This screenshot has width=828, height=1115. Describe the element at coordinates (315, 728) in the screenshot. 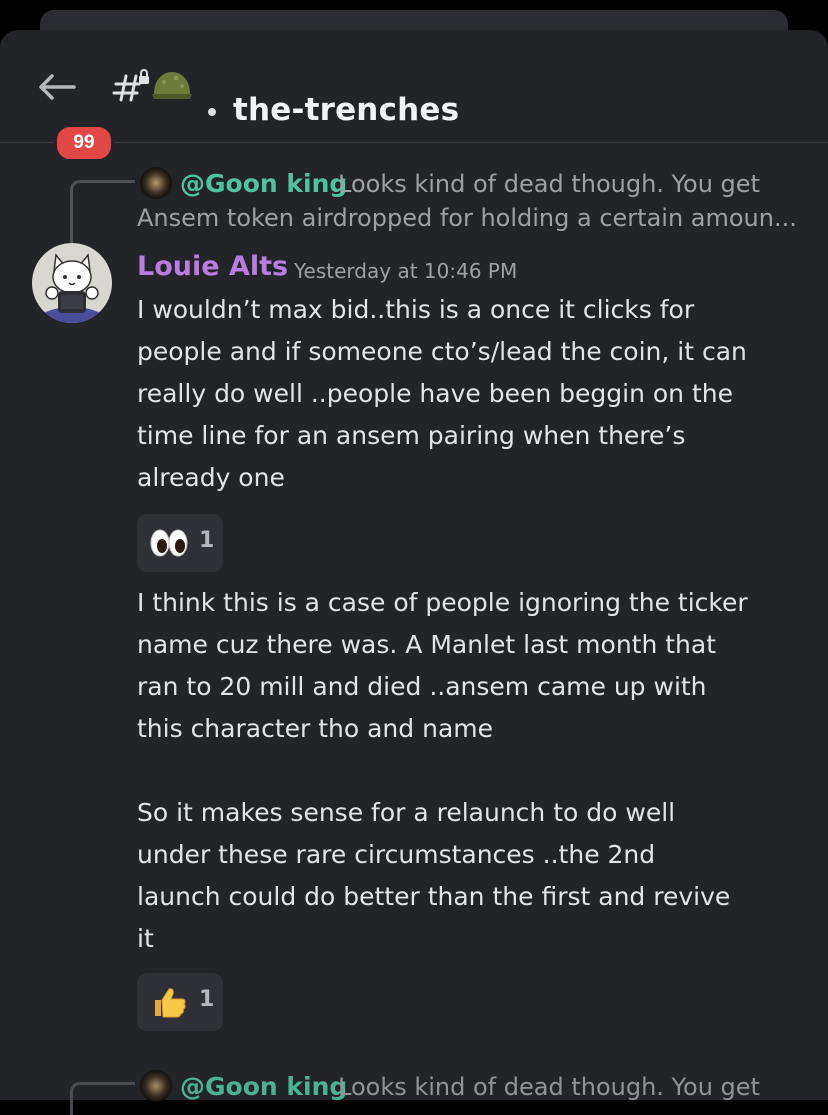

I see `message-line: this character tho and name` at that location.